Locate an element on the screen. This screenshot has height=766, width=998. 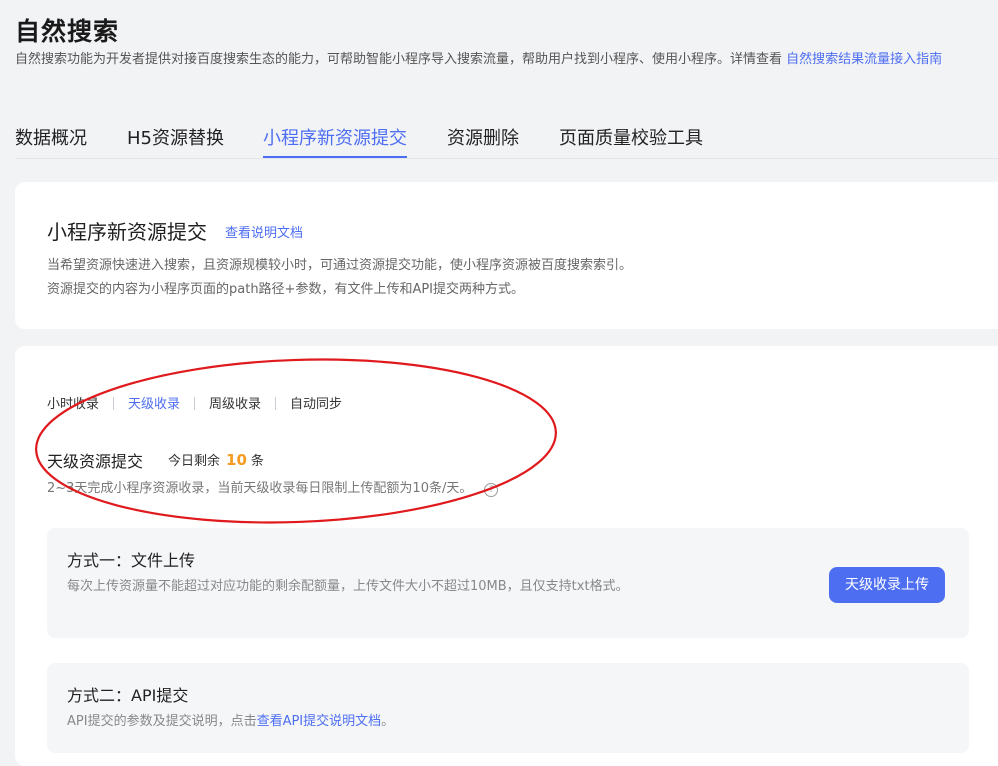
subtab-daily: 天级收录 is located at coordinates (154, 402).